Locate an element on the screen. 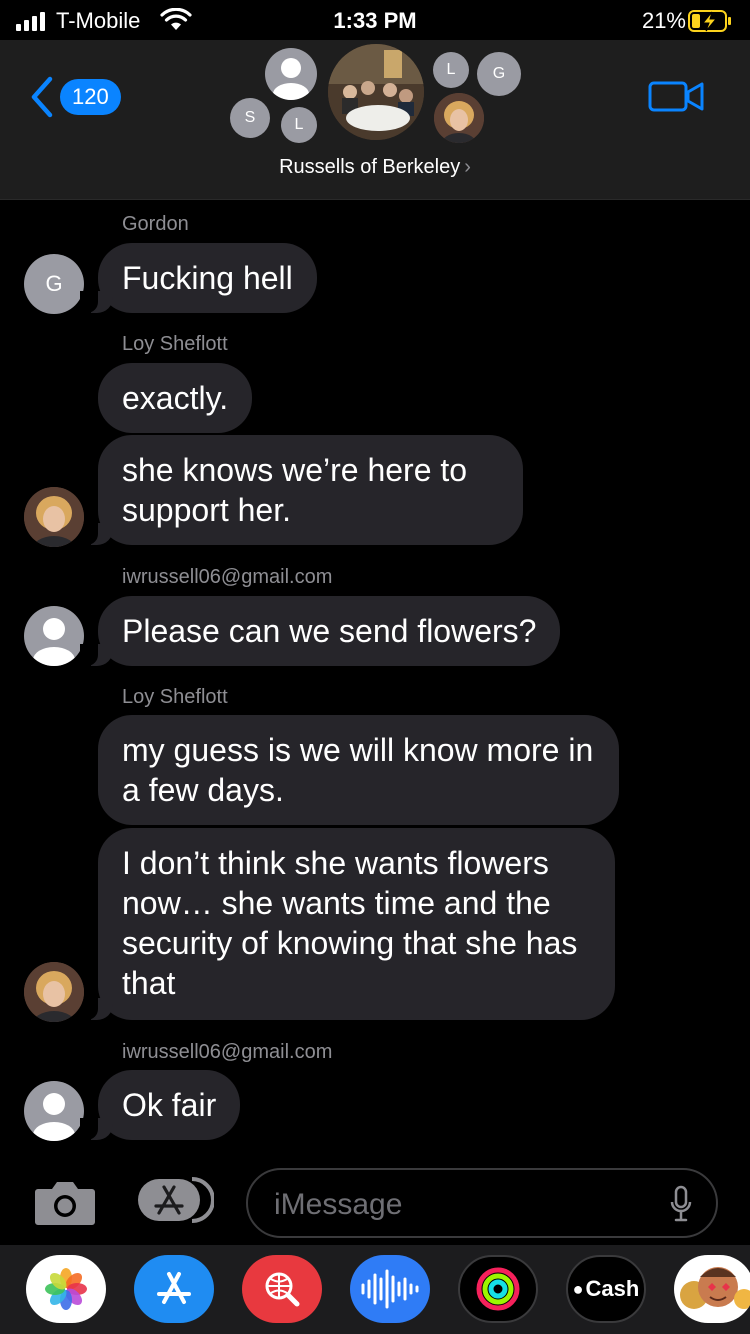  app-drawer: ● Cash is located at coordinates (375, 1289).